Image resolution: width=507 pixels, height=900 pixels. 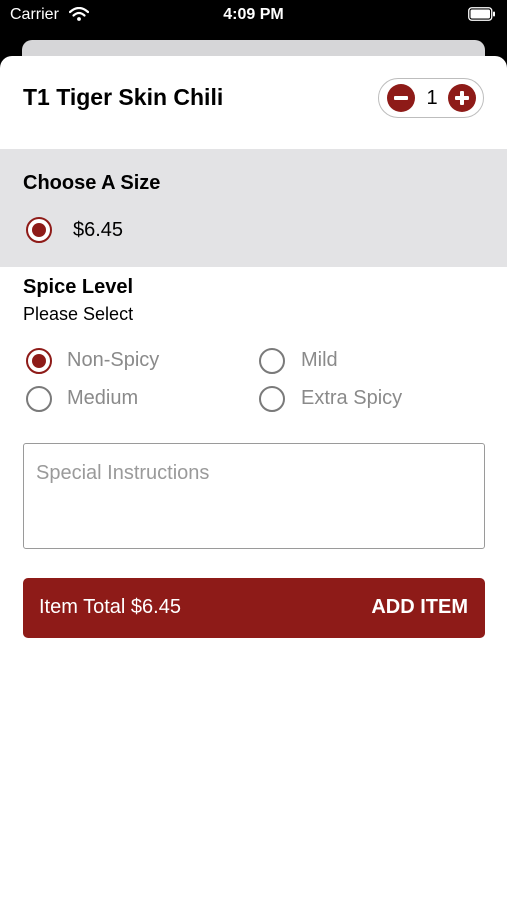 I want to click on add-item-button: Item Total $6.45 ADD ITEM, so click(x=254, y=608).